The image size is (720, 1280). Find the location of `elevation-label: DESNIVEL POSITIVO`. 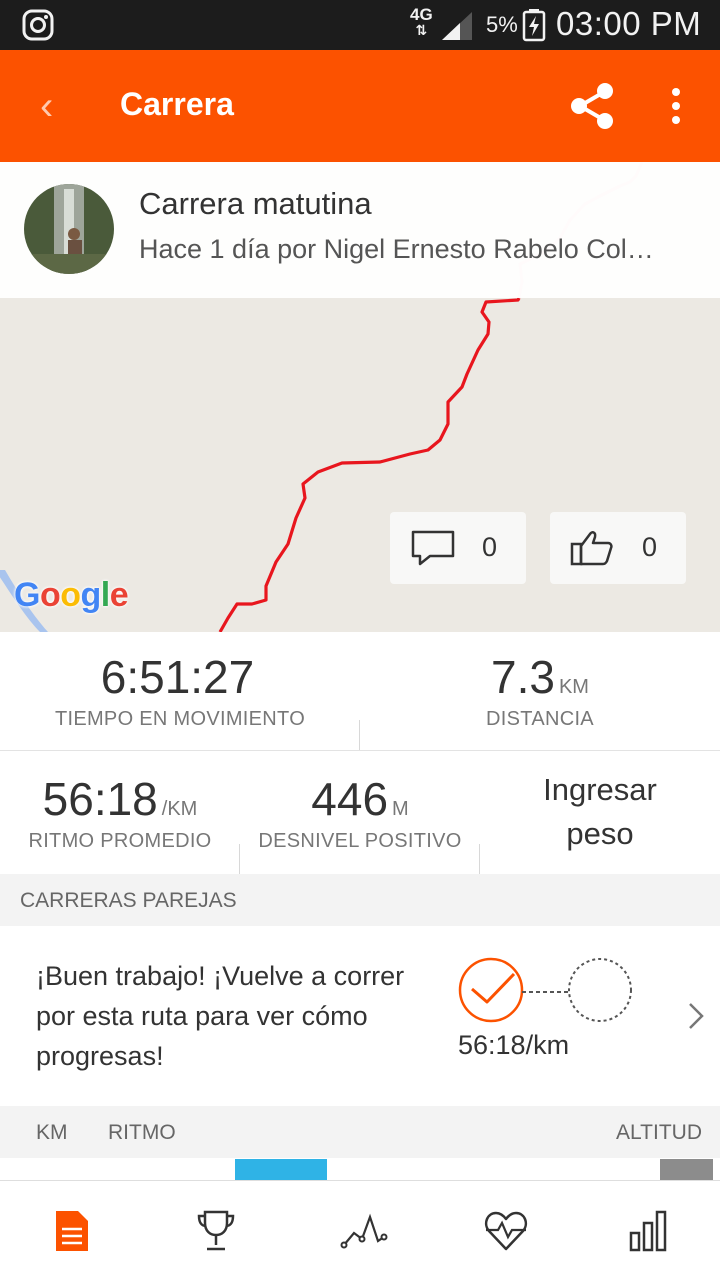

elevation-label: DESNIVEL POSITIVO is located at coordinates (360, 841).